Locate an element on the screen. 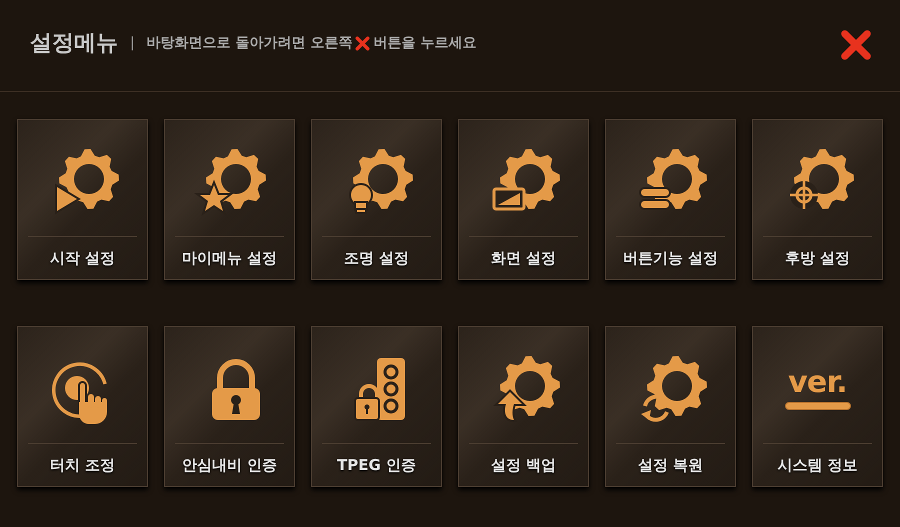 This screenshot has height=527, width=900. tile-label: TPEG 인증 is located at coordinates (376, 465).